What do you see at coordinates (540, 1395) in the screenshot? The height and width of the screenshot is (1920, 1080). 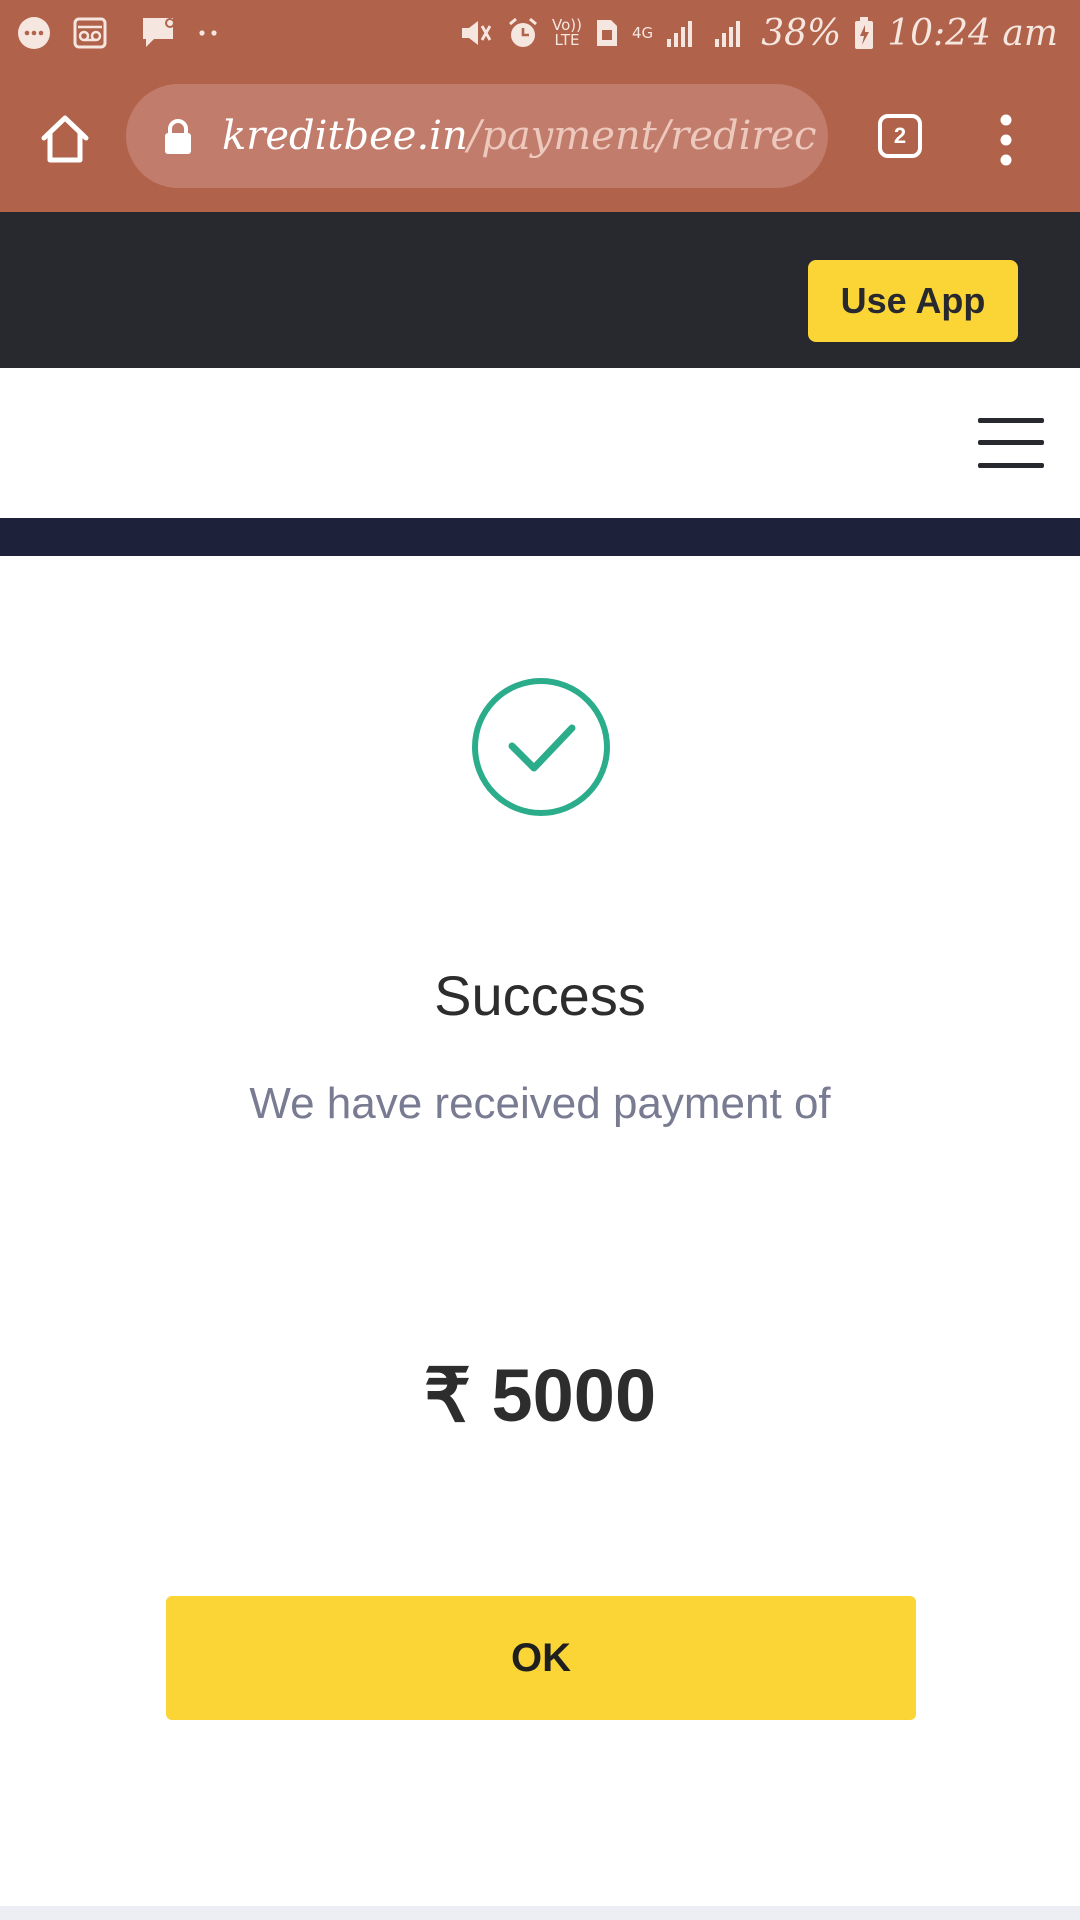 I see `payment-amount: ₹ 5000` at bounding box center [540, 1395].